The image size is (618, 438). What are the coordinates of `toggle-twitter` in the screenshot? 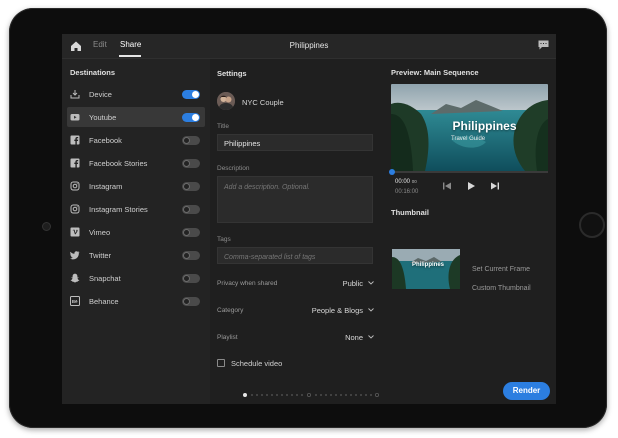 It's located at (191, 255).